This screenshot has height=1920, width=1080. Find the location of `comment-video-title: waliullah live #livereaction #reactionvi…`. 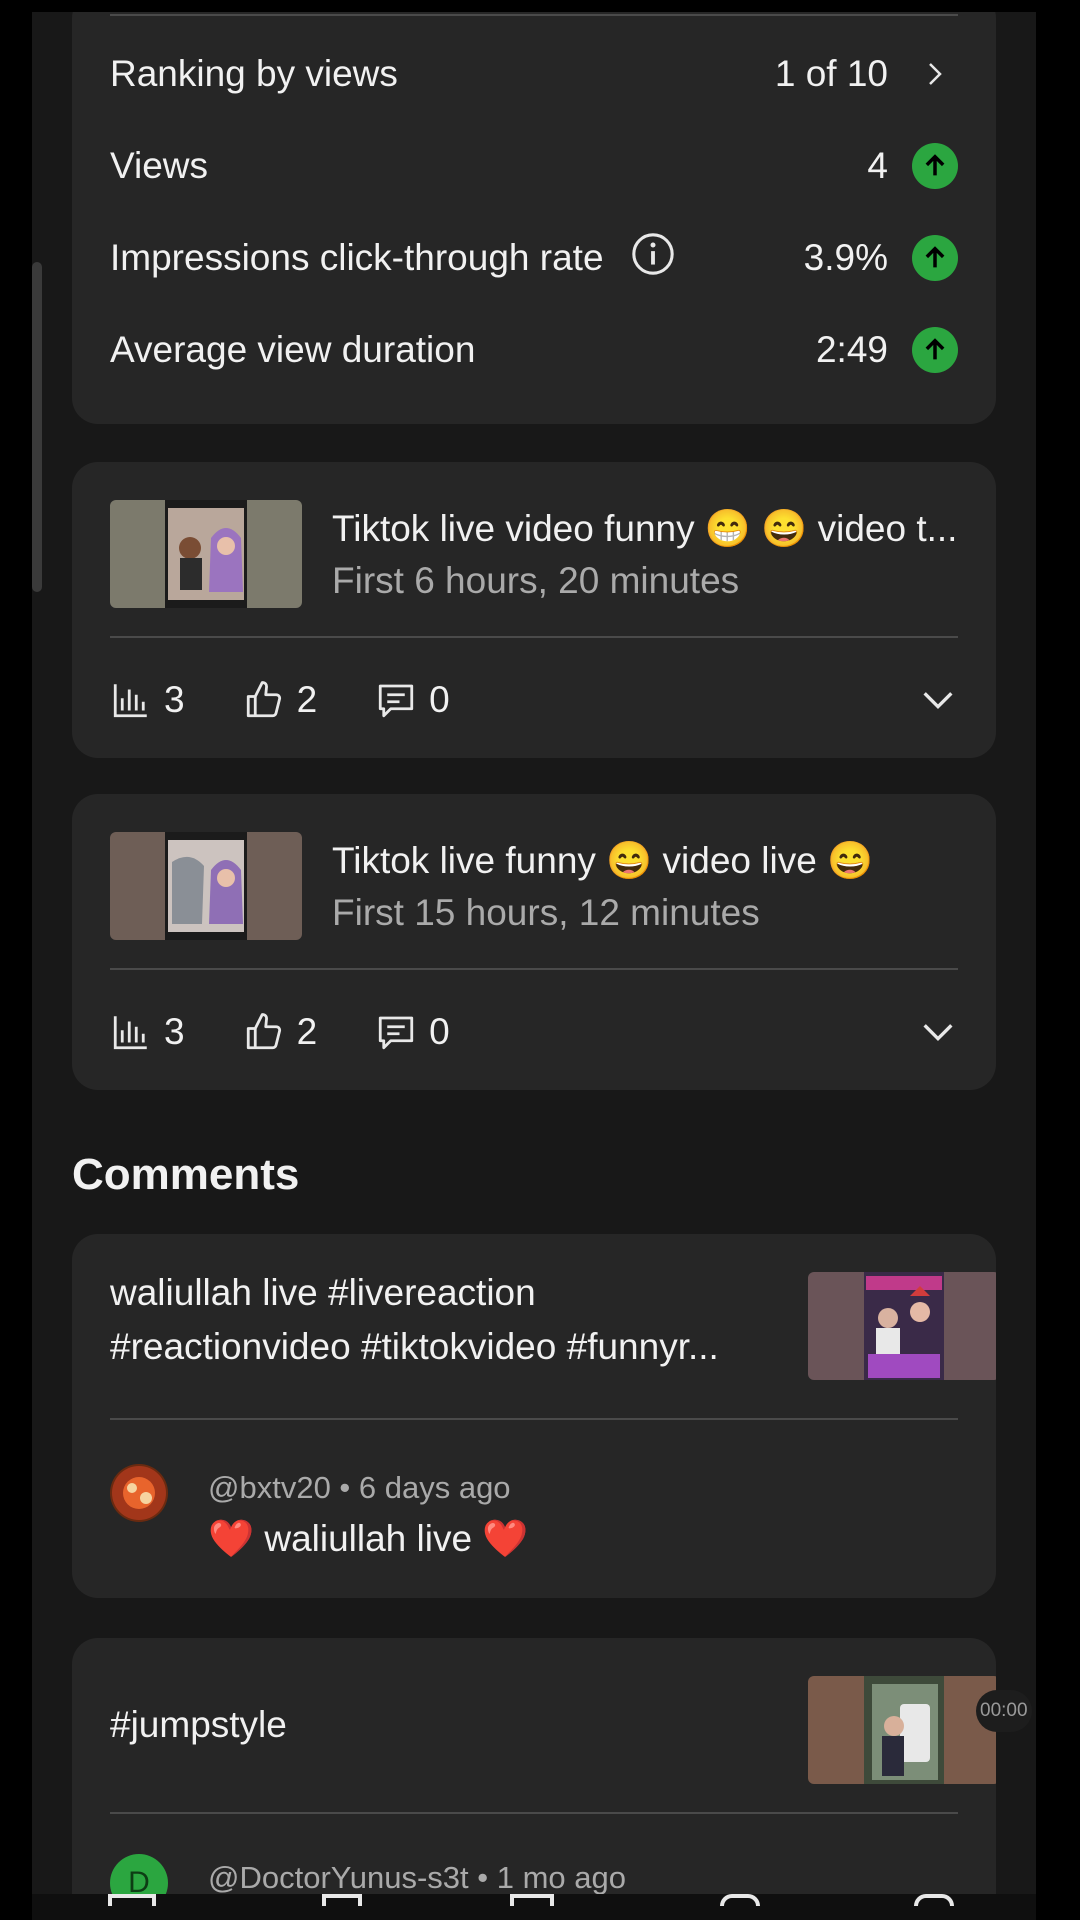

comment-video-title: waliullah live #livereaction #reactionvi… is located at coordinates (430, 1320).